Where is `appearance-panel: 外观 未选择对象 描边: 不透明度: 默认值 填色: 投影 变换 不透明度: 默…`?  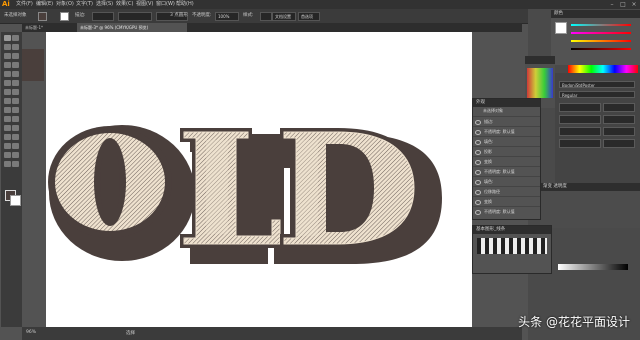
appearance-panel: 外观 未选择对象 描边: 不透明度: 默认值 填色: 投影 变换 不透明度: 默… is located at coordinates (506, 159).